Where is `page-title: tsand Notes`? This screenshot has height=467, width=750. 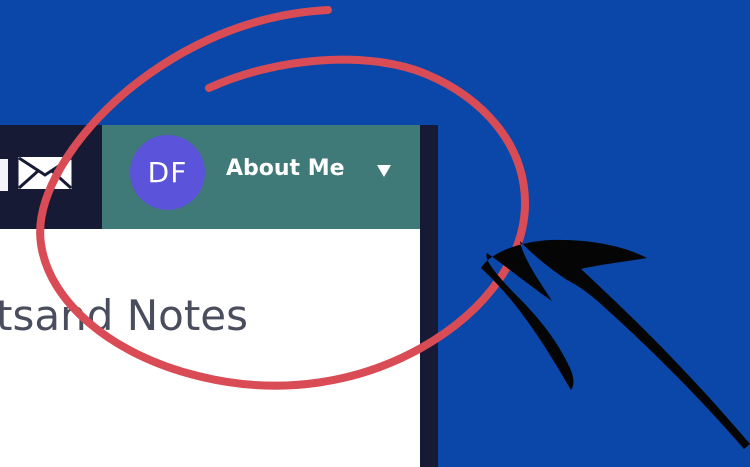
page-title: tsand Notes is located at coordinates (124, 316).